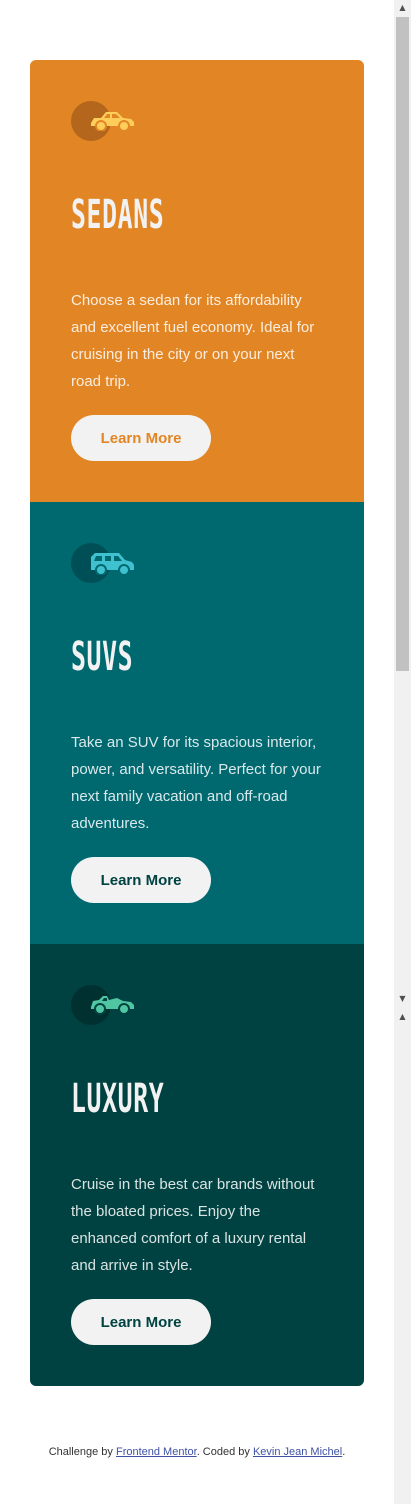  I want to click on vertical-scrollbar: ▲ ▼ ▲, so click(402, 752).